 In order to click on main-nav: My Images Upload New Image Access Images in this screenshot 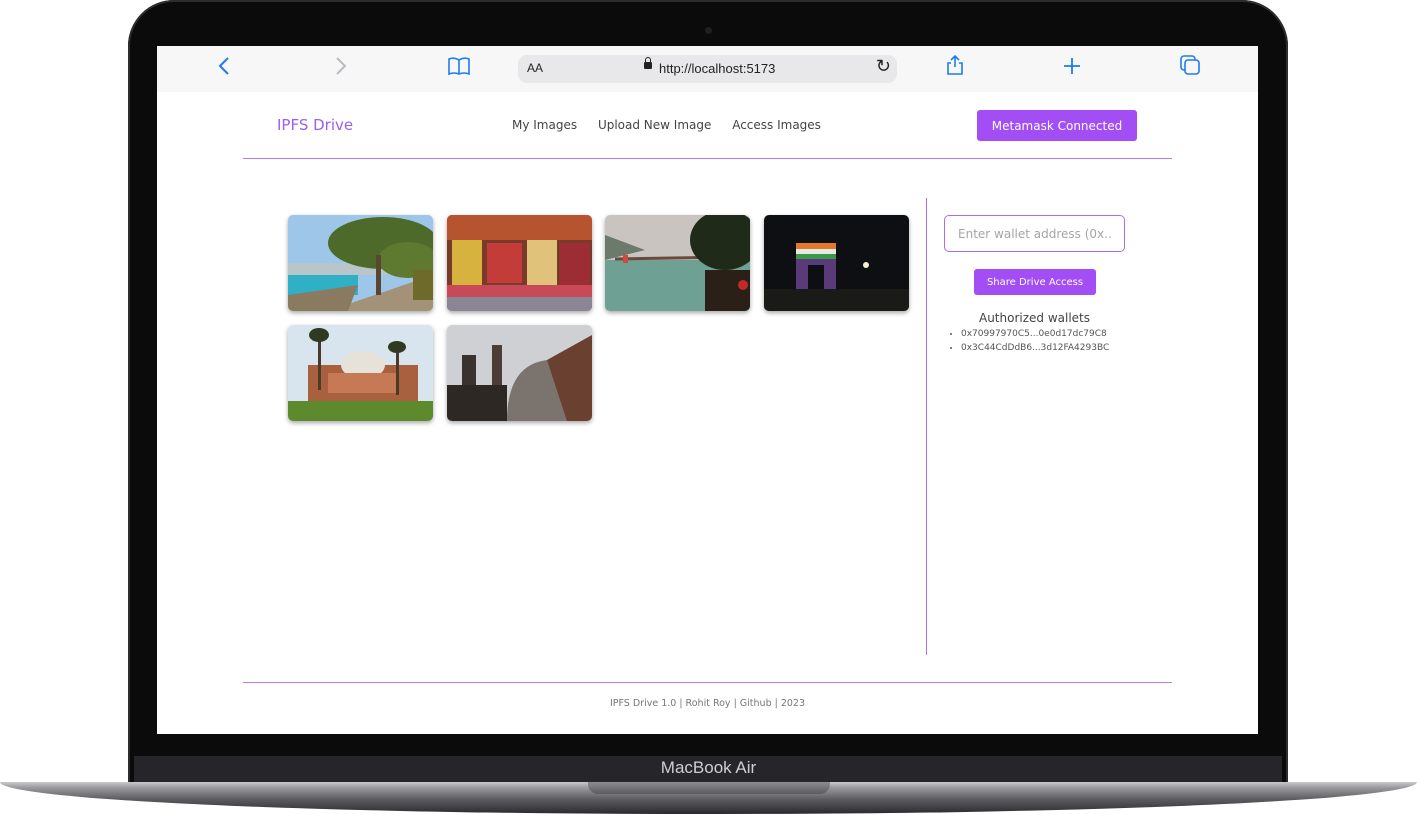, I will do `click(675, 125)`.